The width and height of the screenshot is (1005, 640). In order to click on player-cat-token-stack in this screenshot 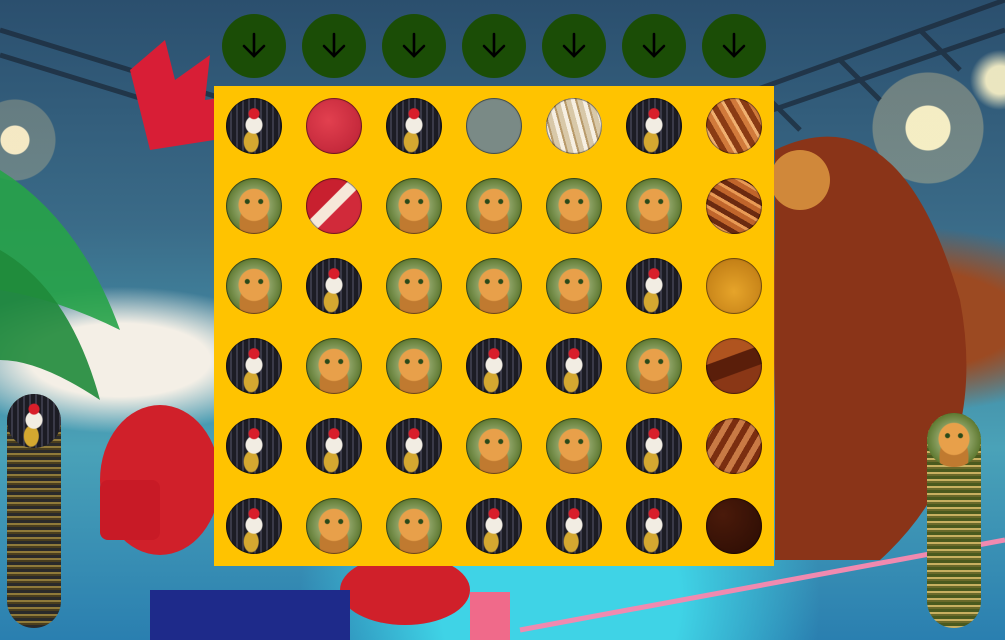, I will do `click(954, 520)`.